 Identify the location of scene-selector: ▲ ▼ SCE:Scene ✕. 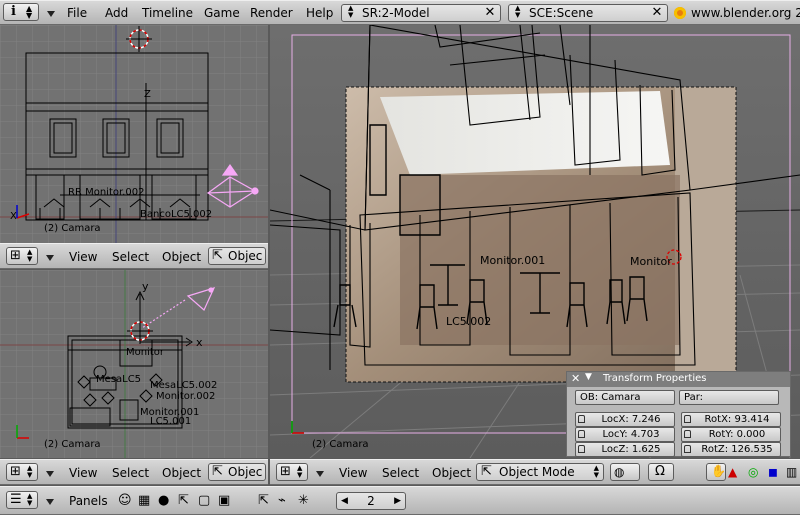
(588, 13).